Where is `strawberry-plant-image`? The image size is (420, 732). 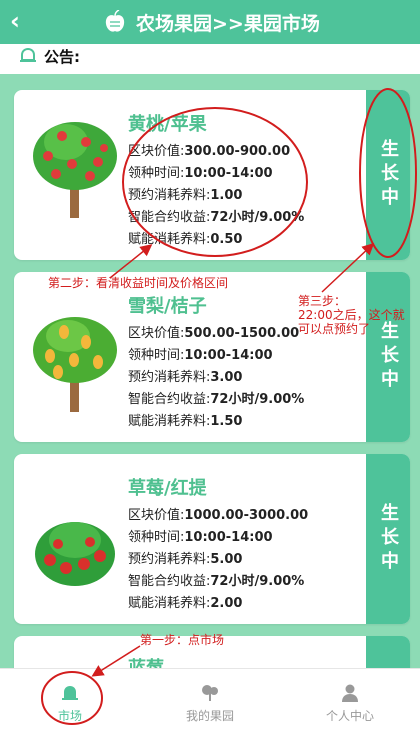
strawberry-plant-image is located at coordinates (75, 554).